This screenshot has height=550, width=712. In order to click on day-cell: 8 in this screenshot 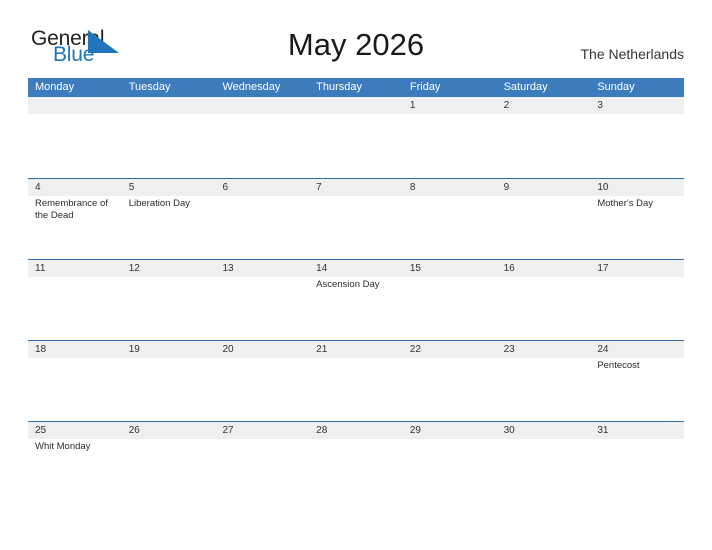, I will do `click(450, 219)`.